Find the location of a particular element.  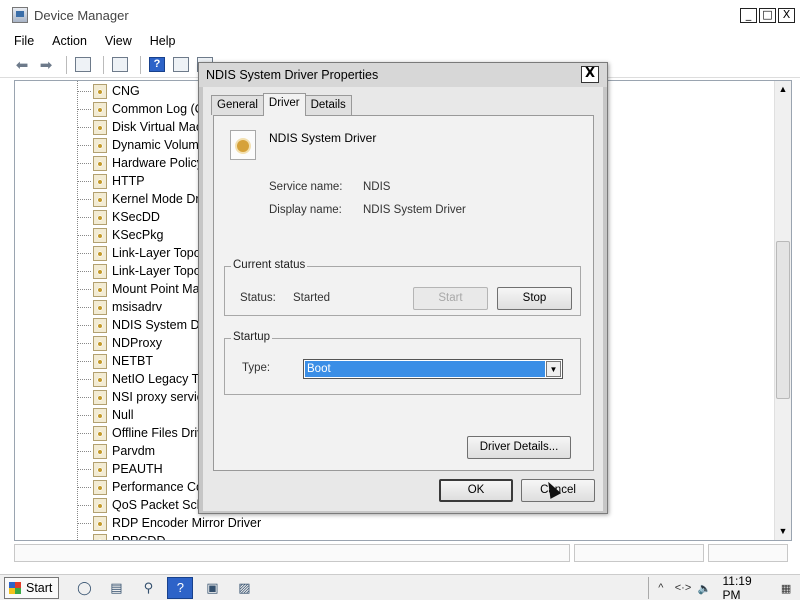

show-hidden-icons-icon: ^ is located at coordinates (661, 588).